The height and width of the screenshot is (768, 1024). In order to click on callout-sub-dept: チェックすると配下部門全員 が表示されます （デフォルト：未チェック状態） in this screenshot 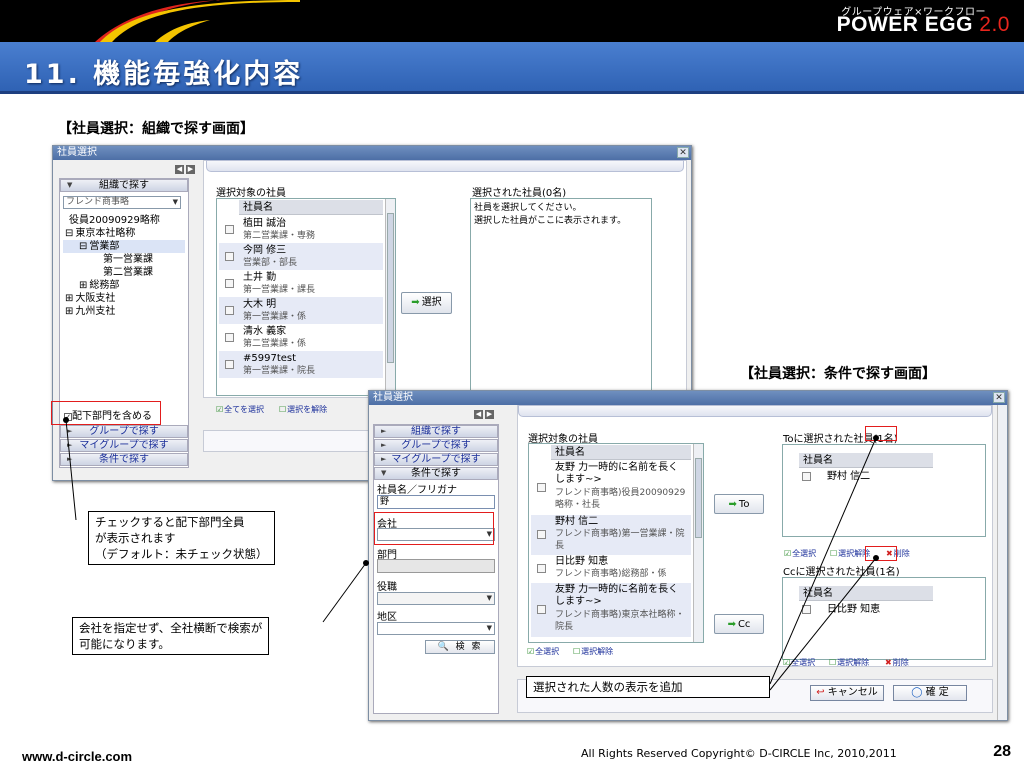, I will do `click(181, 538)`.